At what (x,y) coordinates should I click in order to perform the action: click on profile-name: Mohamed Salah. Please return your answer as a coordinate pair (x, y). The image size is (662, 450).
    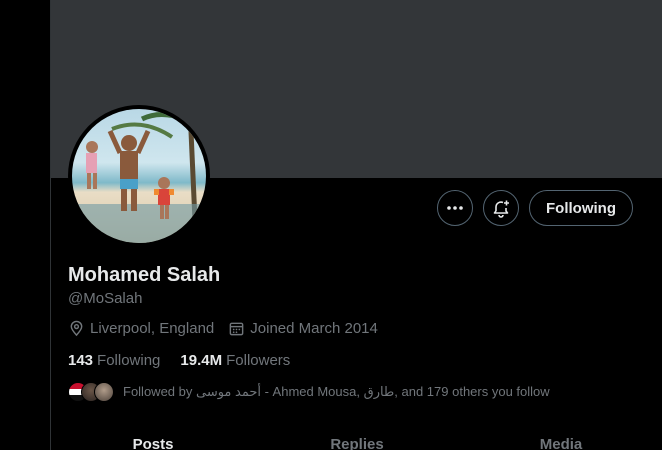
    Looking at the image, I should click on (144, 275).